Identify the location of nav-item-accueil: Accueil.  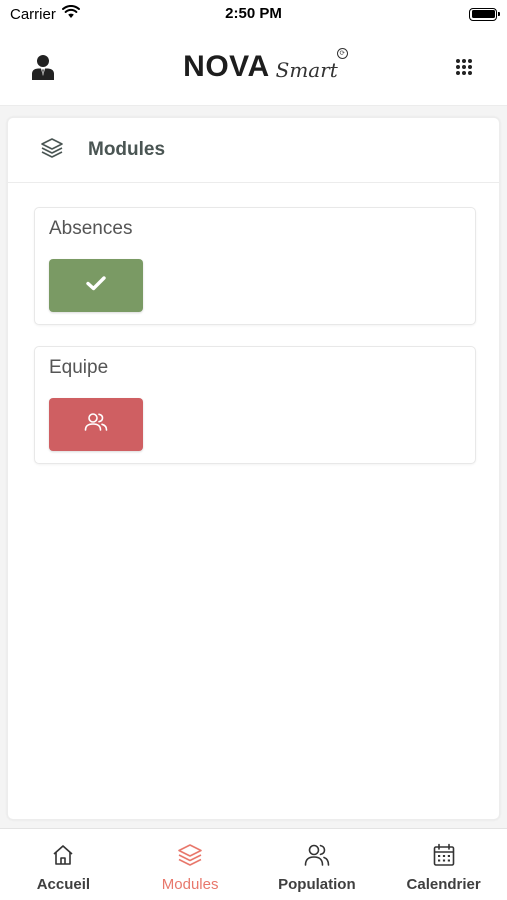
(63, 864).